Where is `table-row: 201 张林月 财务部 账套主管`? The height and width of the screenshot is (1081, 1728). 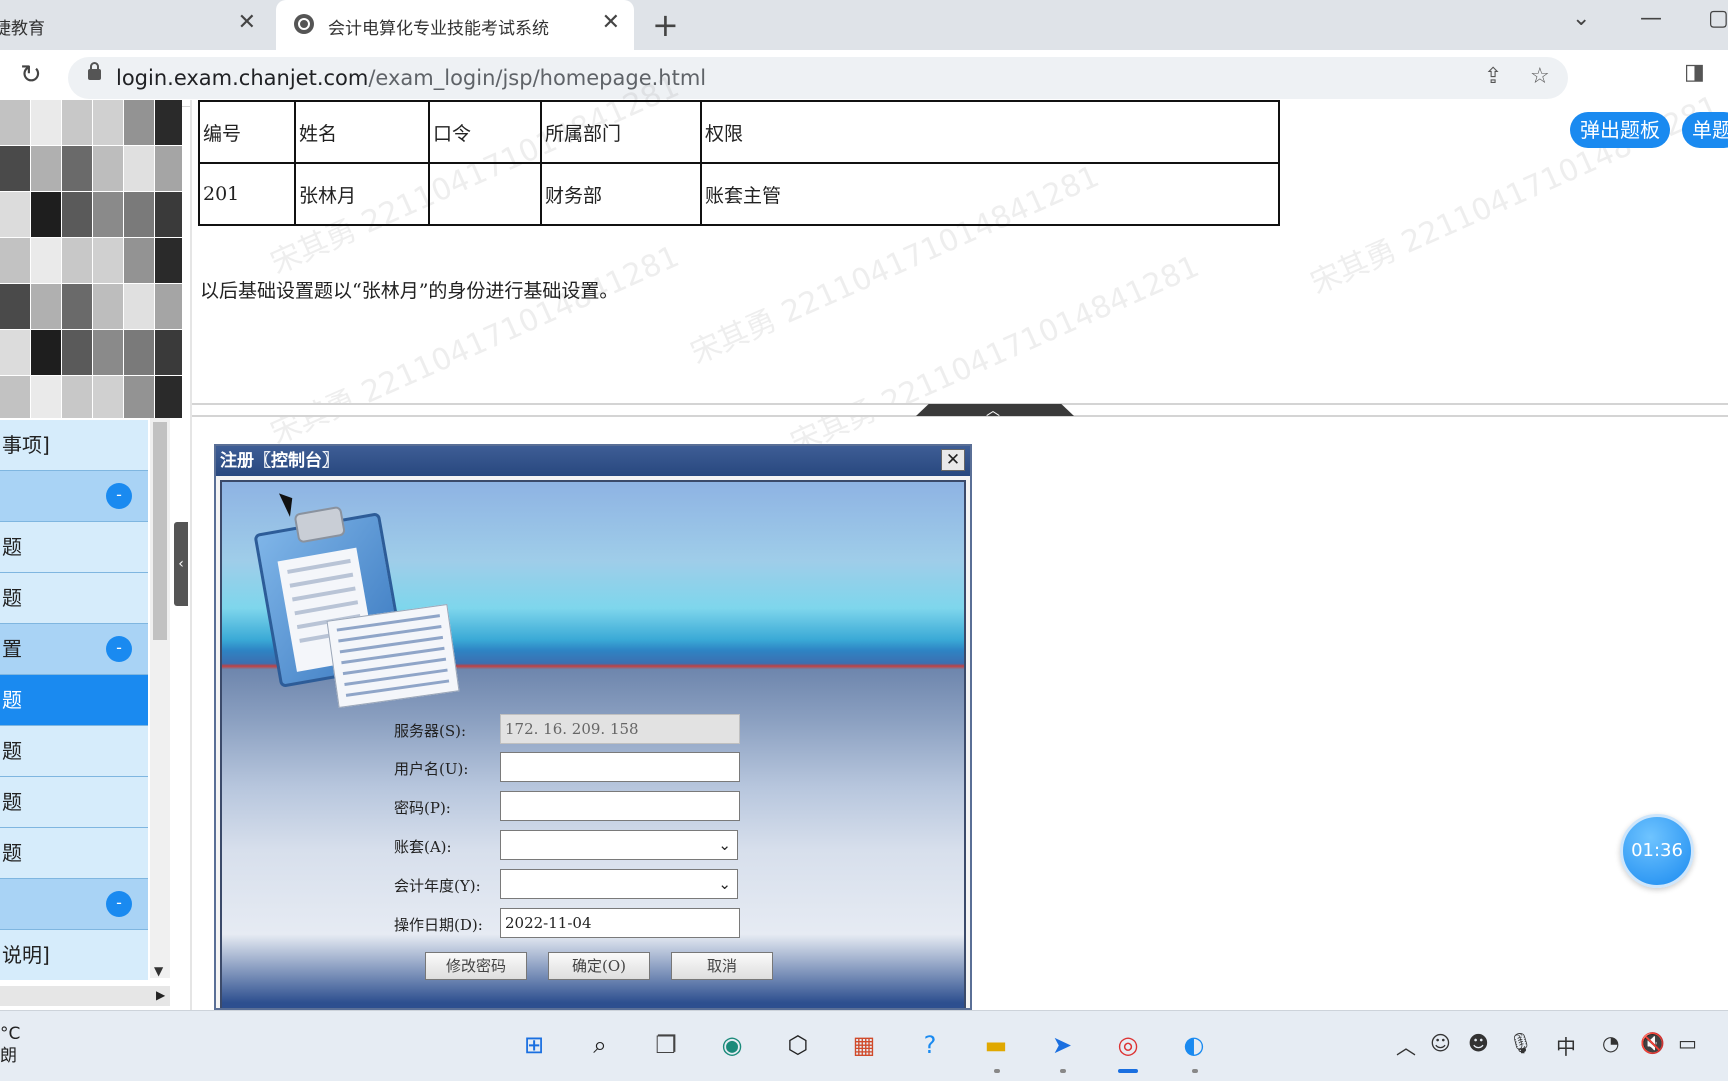
table-row: 201 张林月 财务部 账套主管 is located at coordinates (739, 194).